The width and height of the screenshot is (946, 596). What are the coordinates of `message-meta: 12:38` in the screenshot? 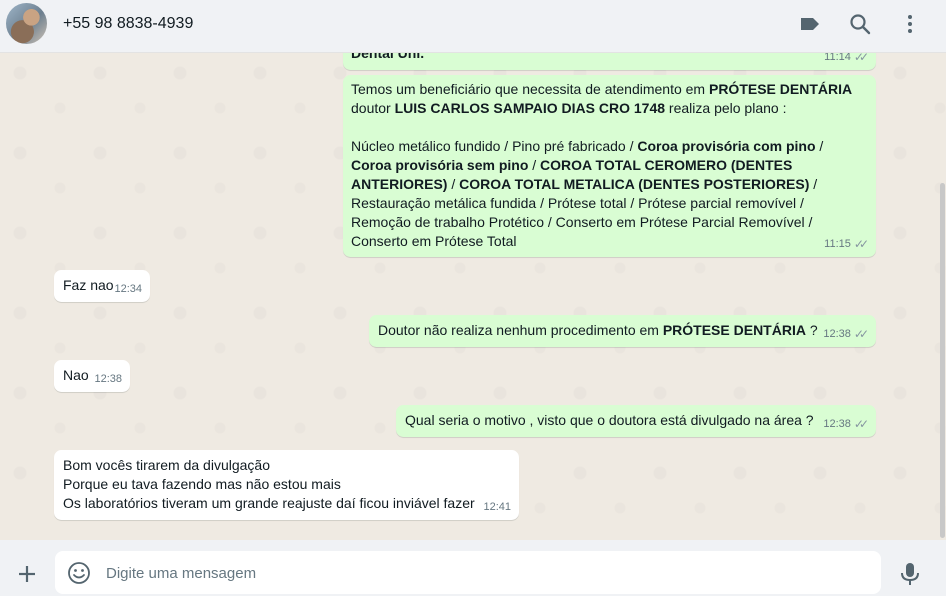 It's located at (108, 379).